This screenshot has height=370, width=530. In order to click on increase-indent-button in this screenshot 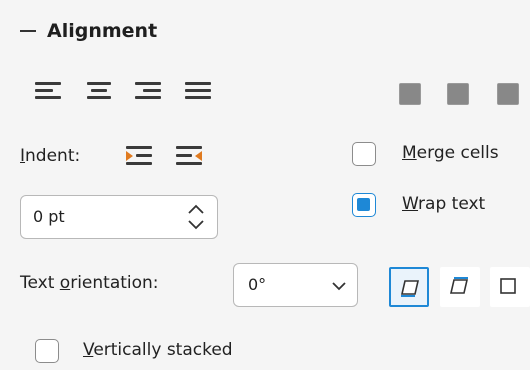, I will do `click(141, 157)`.